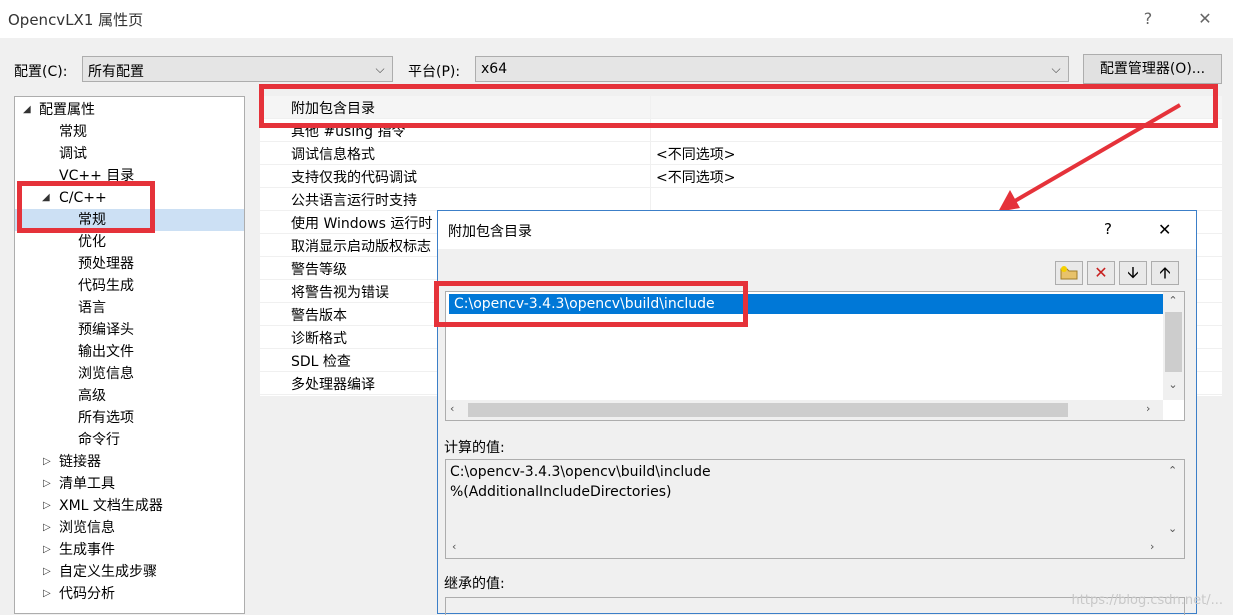 The image size is (1233, 615). Describe the element at coordinates (129, 528) in the screenshot. I see `tree-item: ▷ 浏览信息` at that location.